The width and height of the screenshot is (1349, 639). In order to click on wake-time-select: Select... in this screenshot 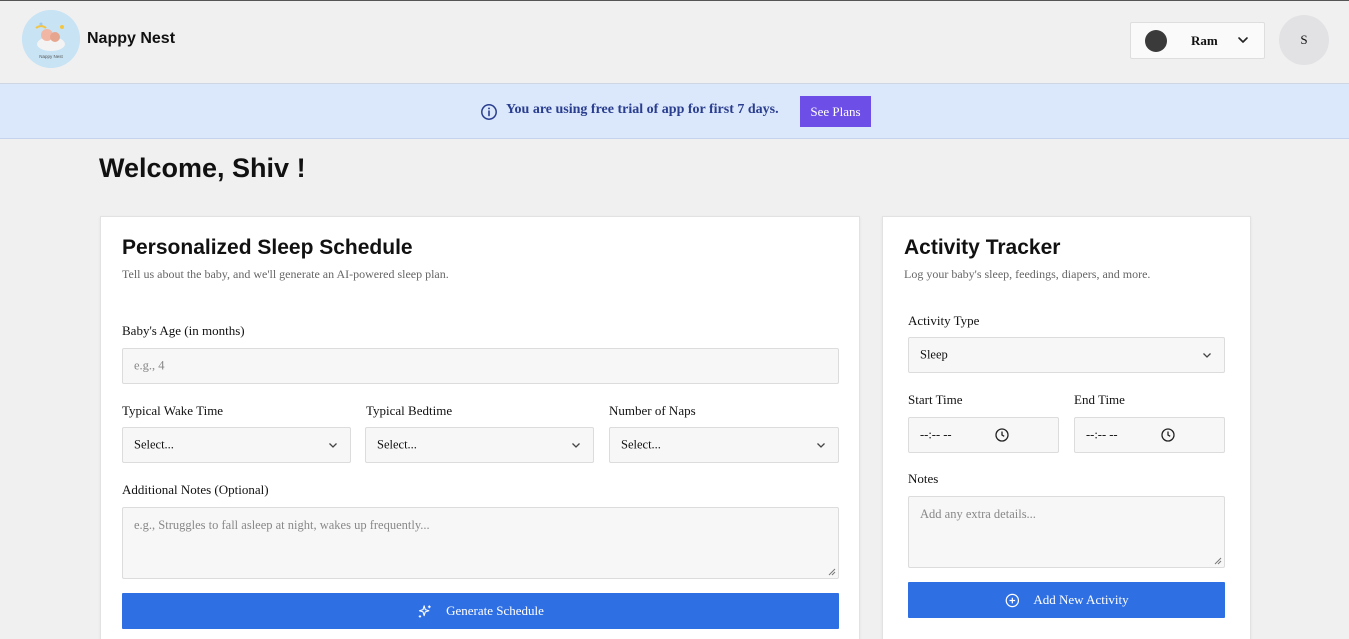, I will do `click(236, 445)`.